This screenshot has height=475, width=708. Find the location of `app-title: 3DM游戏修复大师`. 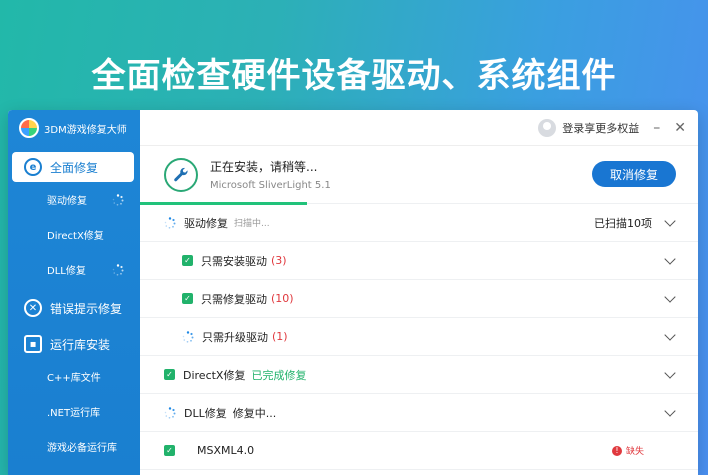

app-title: 3DM游戏修复大师 is located at coordinates (85, 130).